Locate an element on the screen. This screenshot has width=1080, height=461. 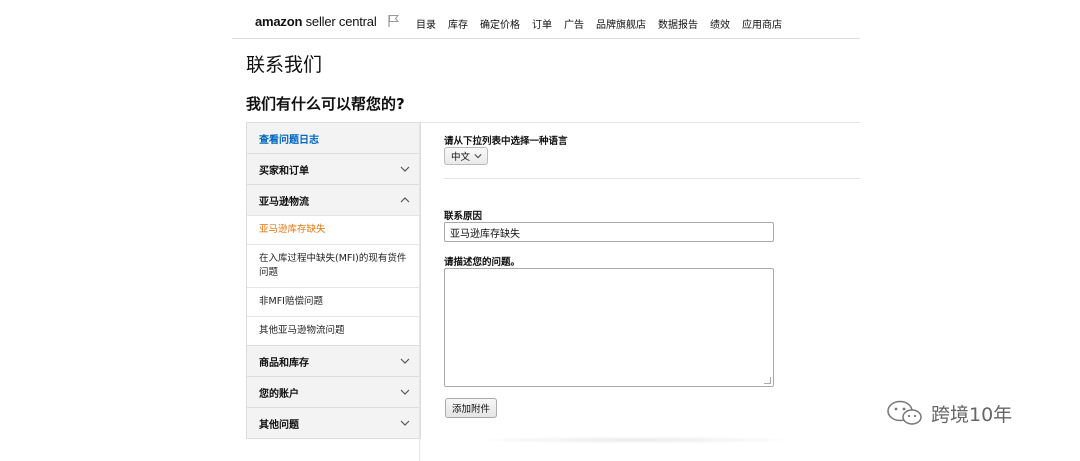
sidebar-item-case-log: 查看问题日志 is located at coordinates (333, 137).